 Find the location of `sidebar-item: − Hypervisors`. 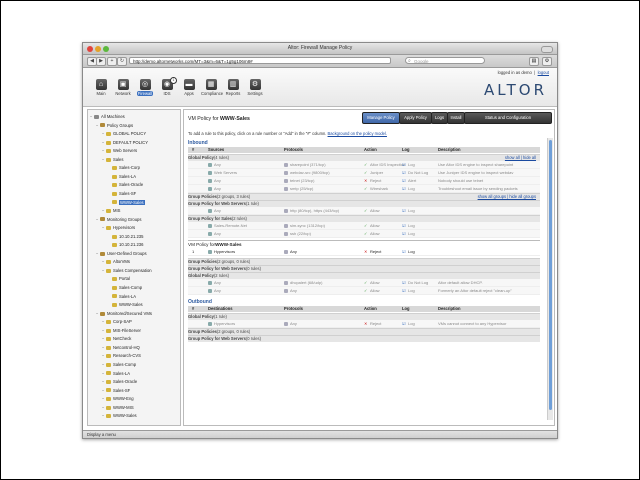

sidebar-item: − Hypervisors is located at coordinates (118, 227).